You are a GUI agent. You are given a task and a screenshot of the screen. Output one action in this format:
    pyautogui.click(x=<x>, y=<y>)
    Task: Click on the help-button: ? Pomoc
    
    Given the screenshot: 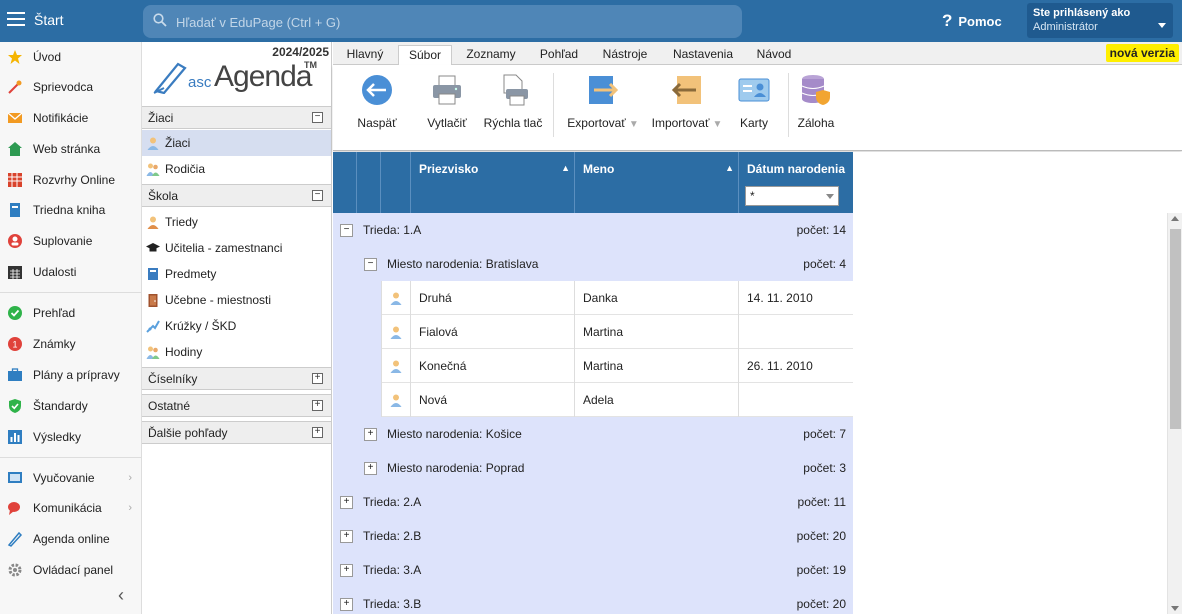 What is the action you would take?
    pyautogui.click(x=972, y=21)
    